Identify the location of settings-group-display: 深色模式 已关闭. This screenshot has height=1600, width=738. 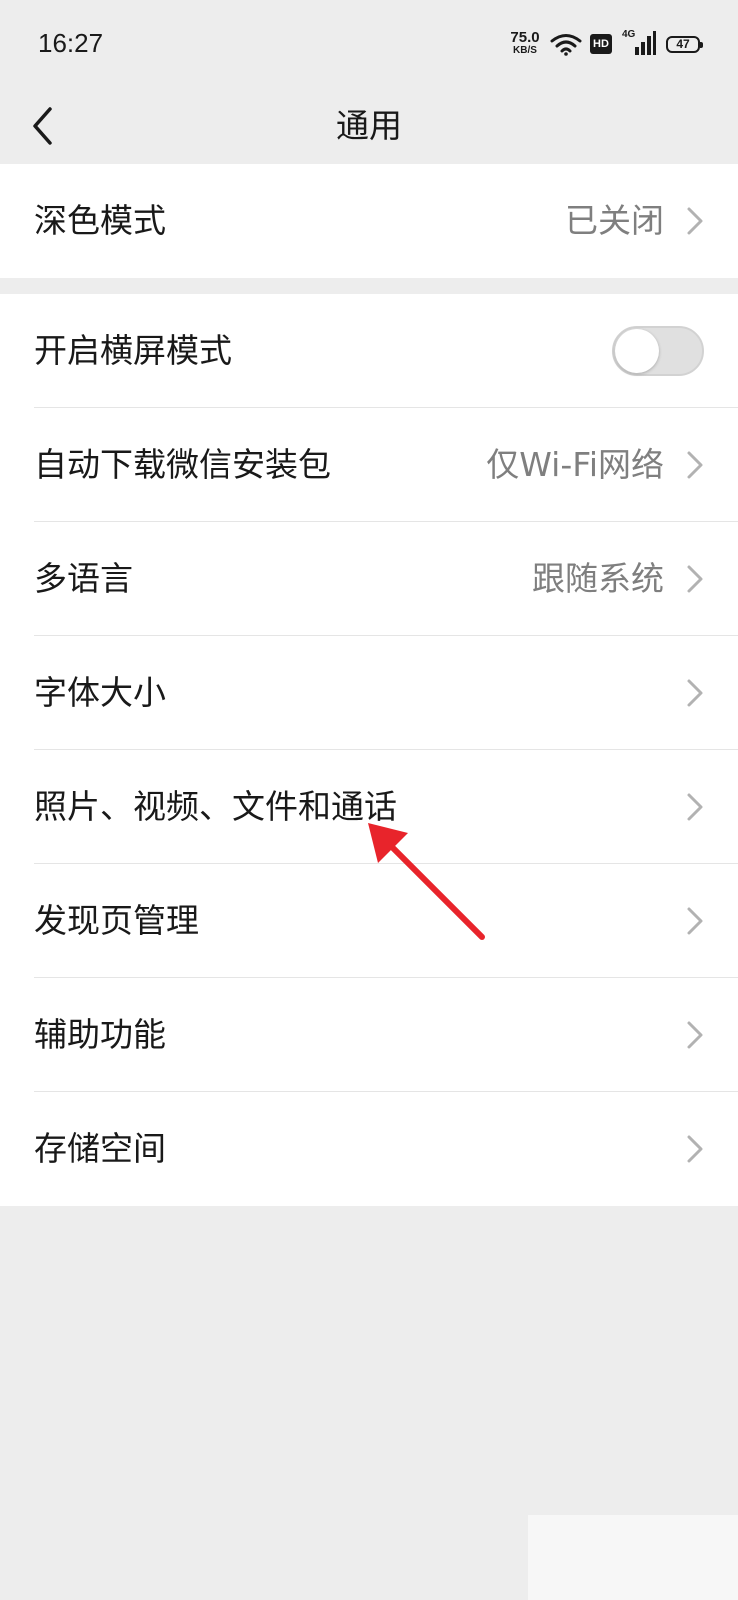
(369, 221).